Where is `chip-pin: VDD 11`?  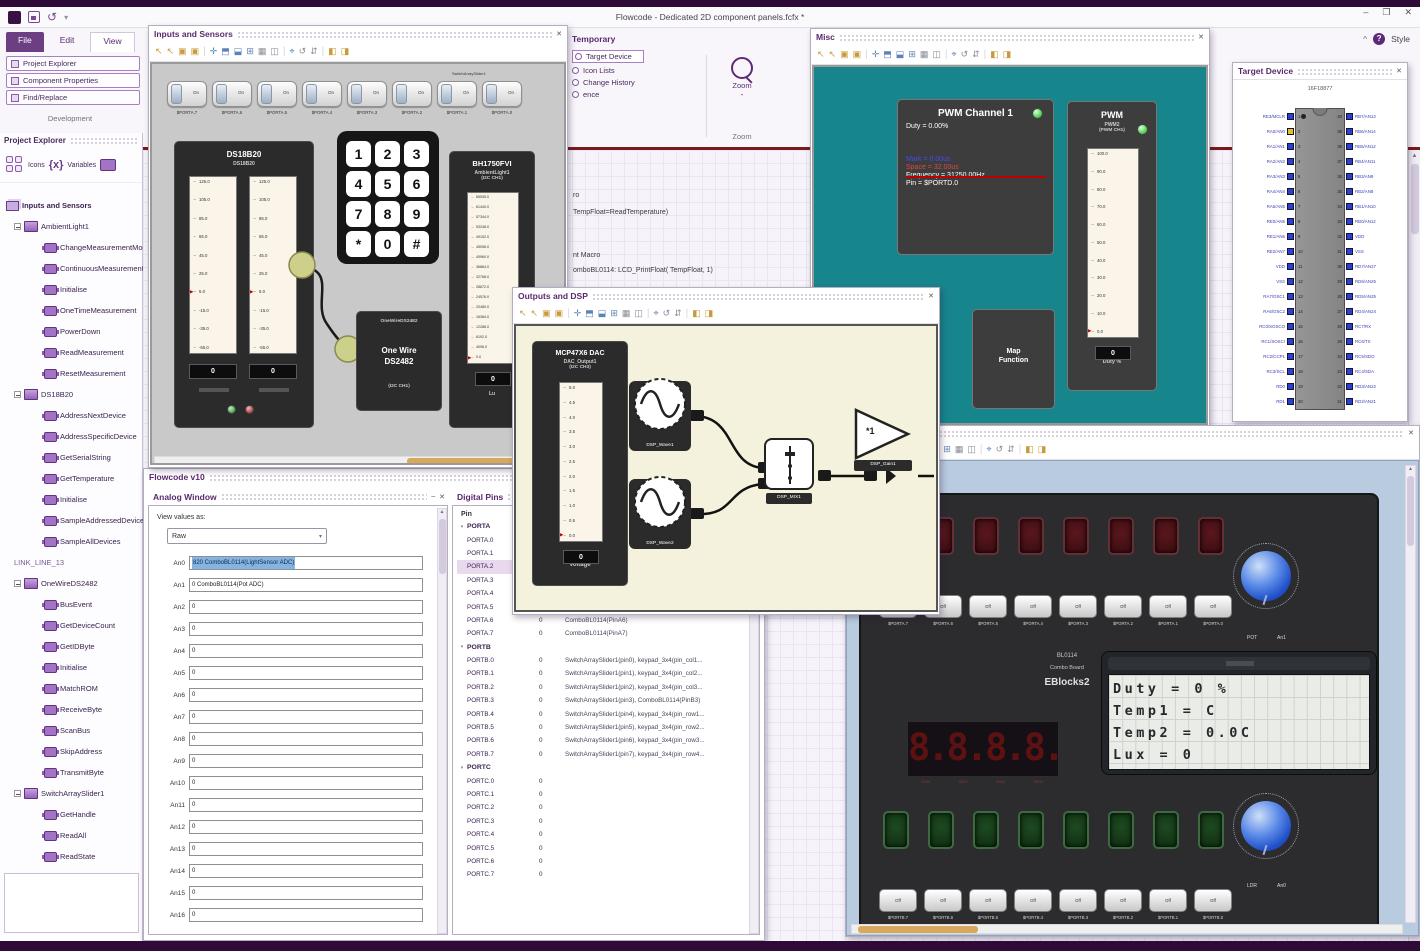
chip-pin: VDD 11 is located at coordinates (1271, 266).